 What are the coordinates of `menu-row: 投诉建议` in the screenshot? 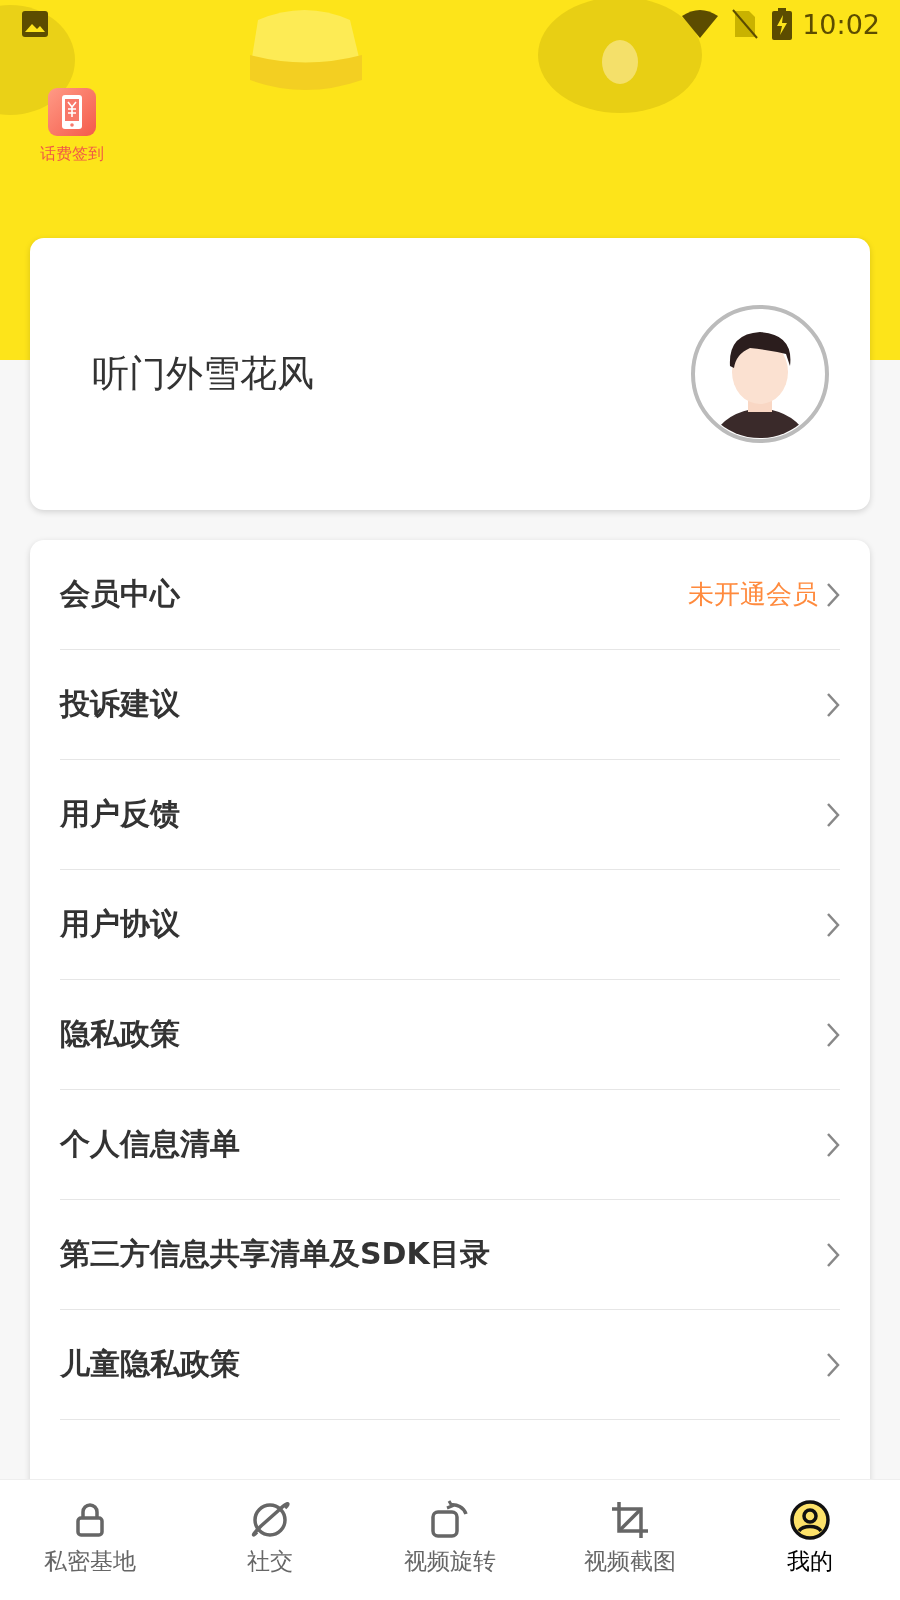 It's located at (450, 705).